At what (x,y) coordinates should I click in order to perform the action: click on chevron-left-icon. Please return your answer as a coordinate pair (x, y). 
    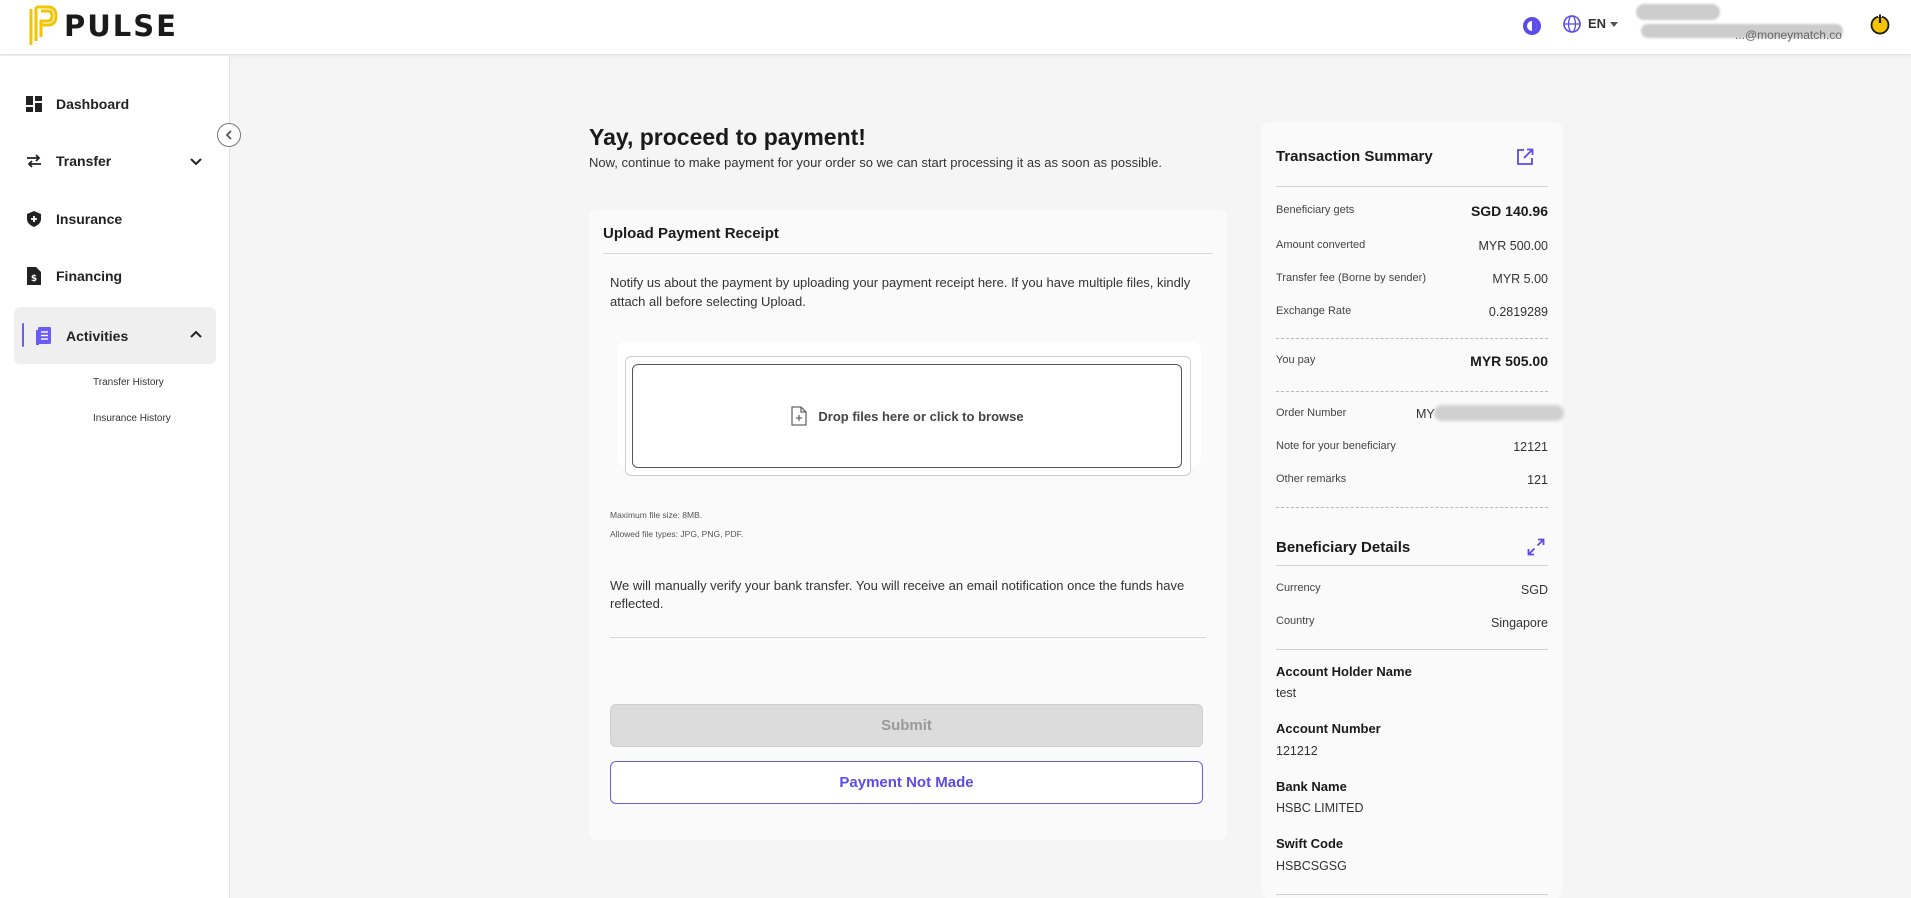
    Looking at the image, I should click on (228, 135).